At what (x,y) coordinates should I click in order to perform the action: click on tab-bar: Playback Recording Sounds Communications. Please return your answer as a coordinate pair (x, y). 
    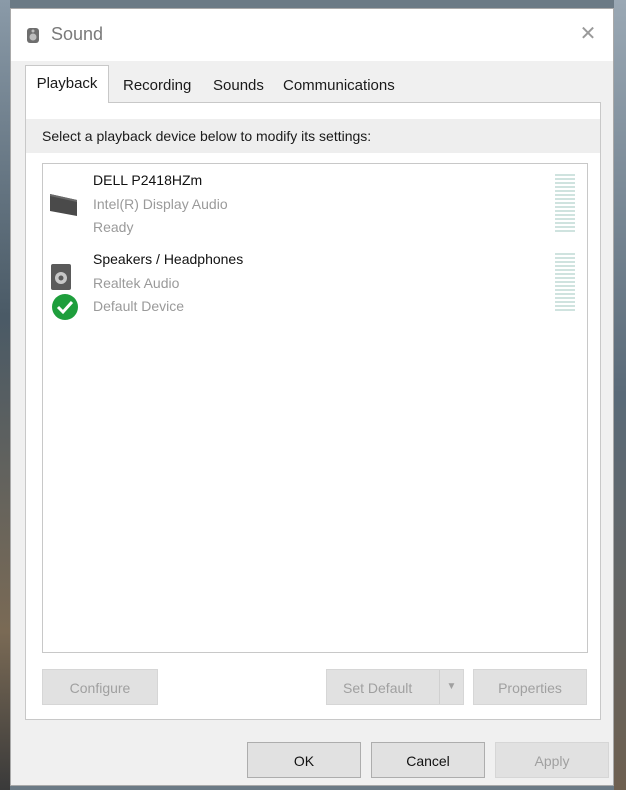
    Looking at the image, I should click on (312, 84).